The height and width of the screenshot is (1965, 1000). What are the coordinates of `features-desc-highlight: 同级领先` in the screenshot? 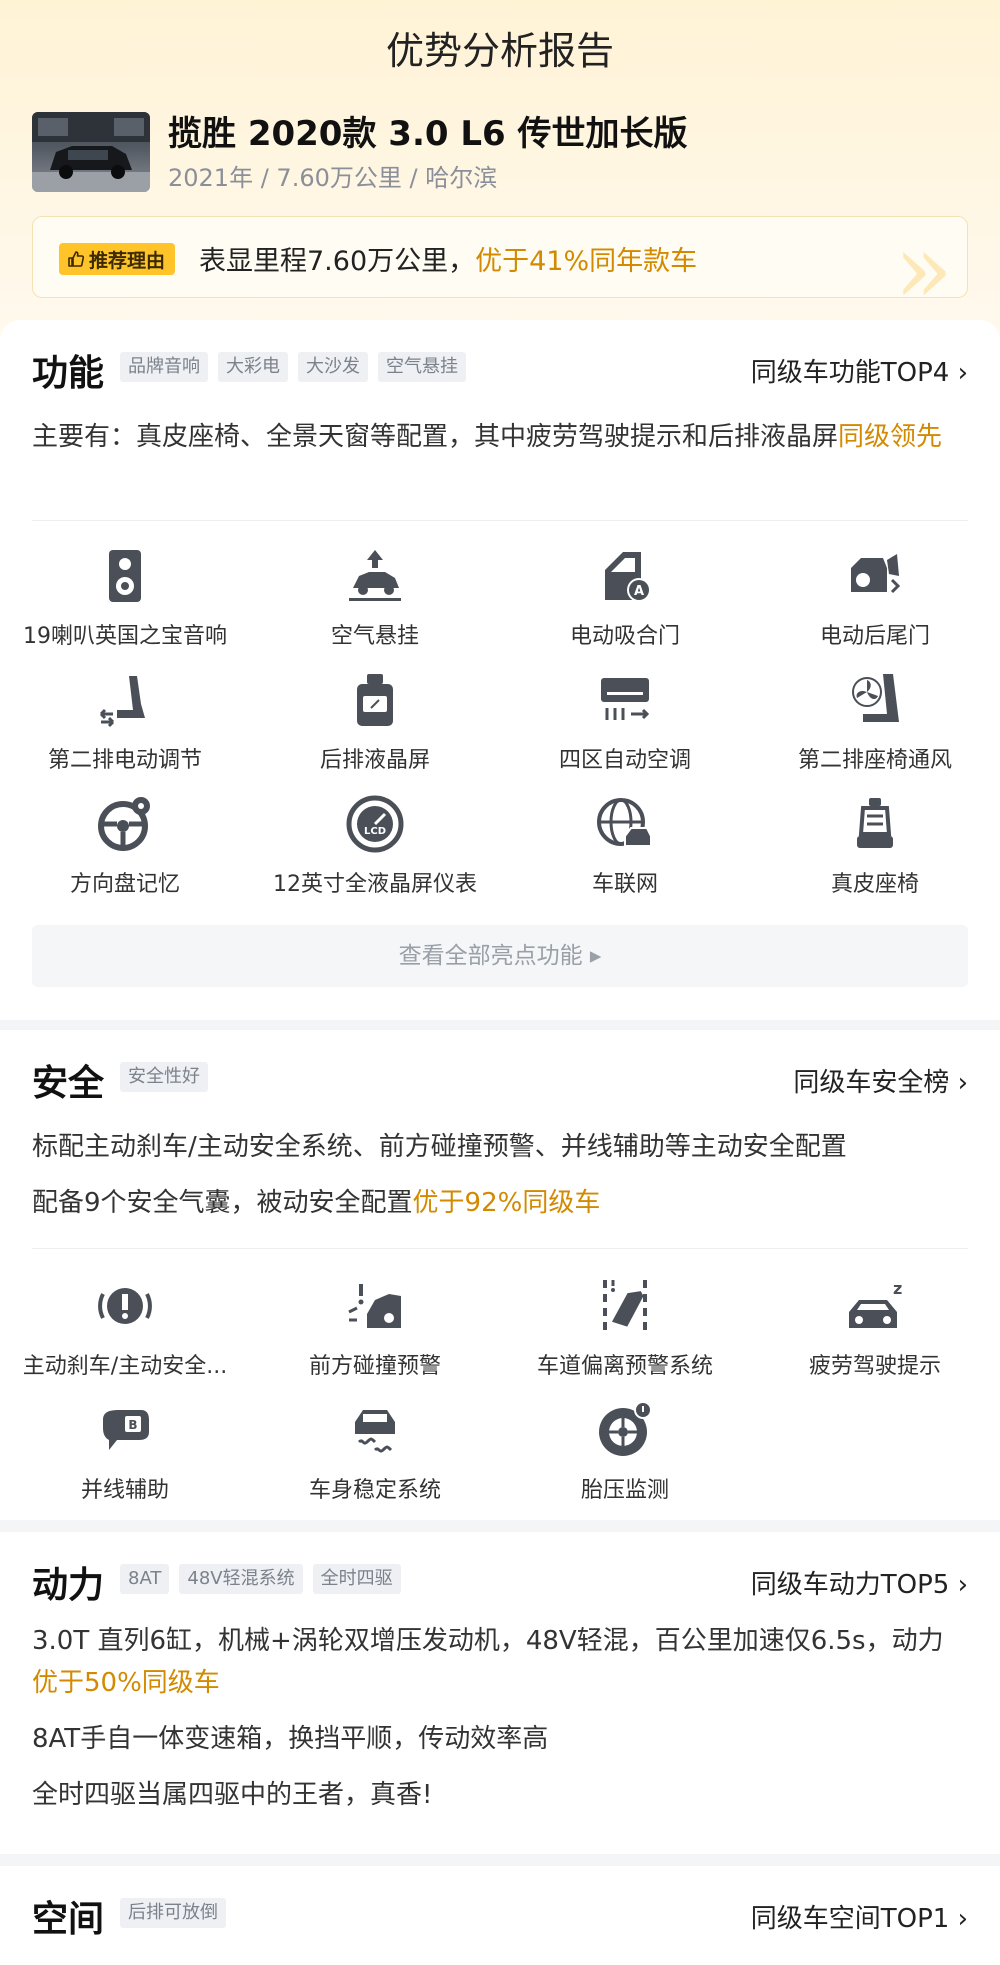 It's located at (890, 437).